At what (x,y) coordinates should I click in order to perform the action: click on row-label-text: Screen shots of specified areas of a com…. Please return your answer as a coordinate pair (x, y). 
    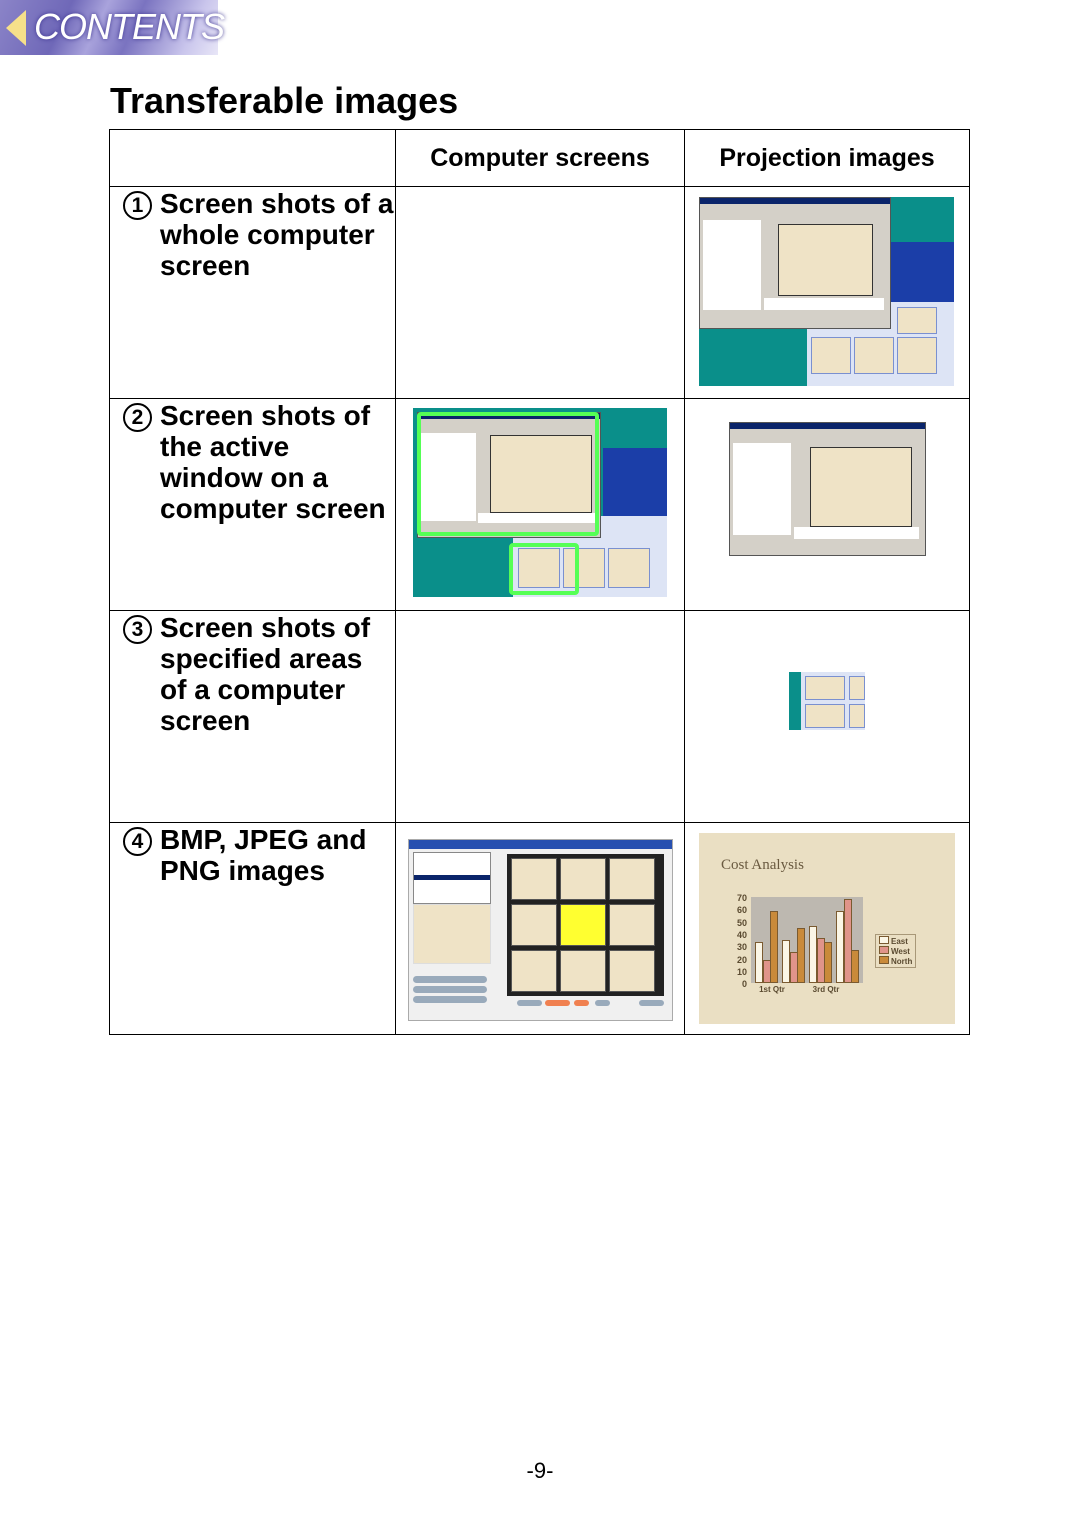
    Looking at the image, I should click on (265, 674).